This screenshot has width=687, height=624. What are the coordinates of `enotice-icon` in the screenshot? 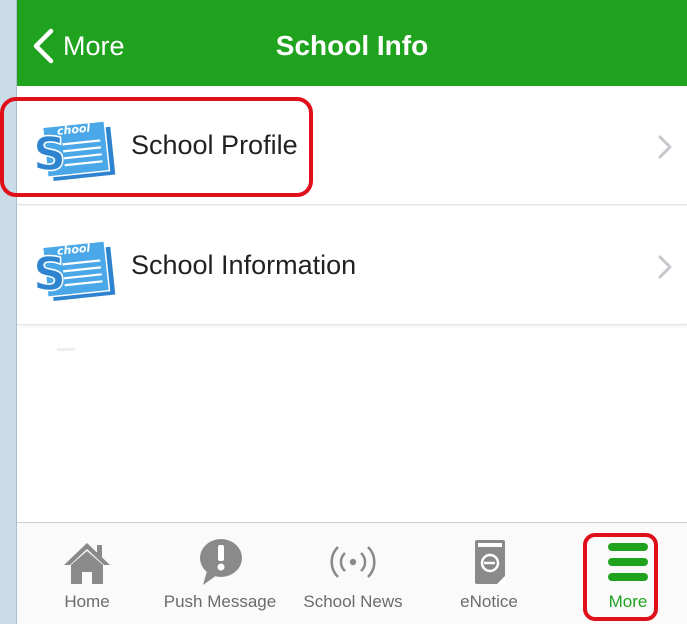 It's located at (490, 562).